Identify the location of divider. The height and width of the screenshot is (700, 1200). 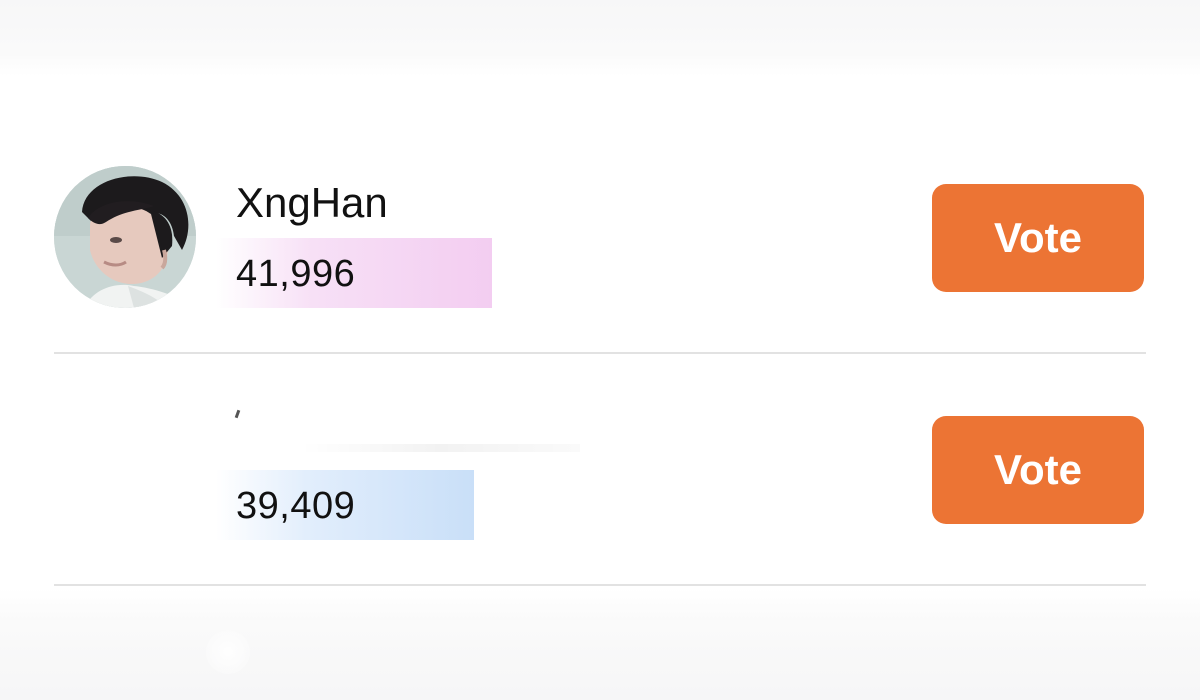
(600, 585).